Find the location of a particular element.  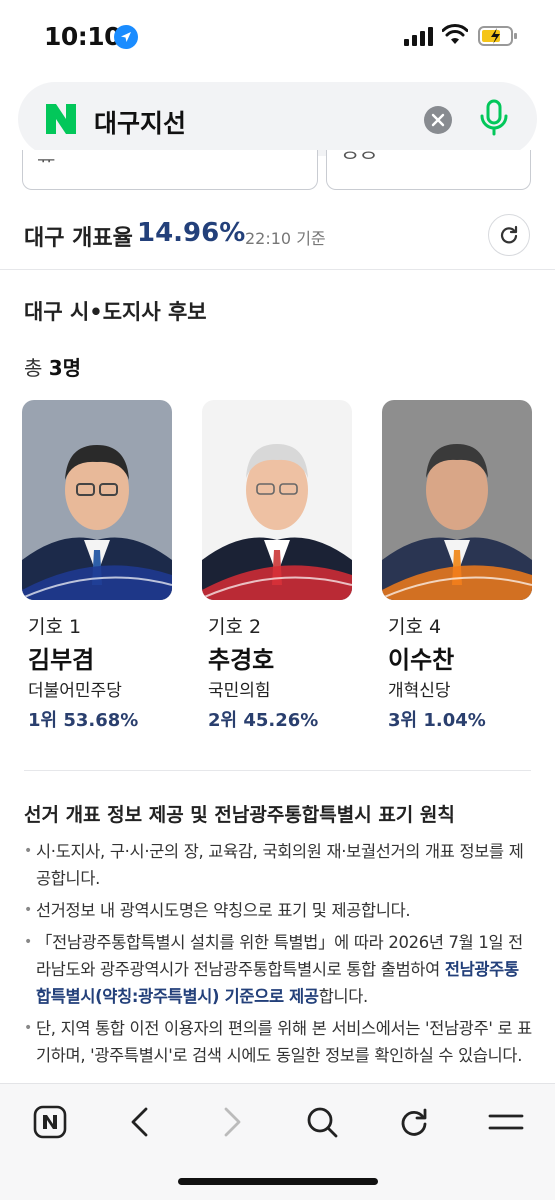

search-input: 대구지선 is located at coordinates (140, 122).